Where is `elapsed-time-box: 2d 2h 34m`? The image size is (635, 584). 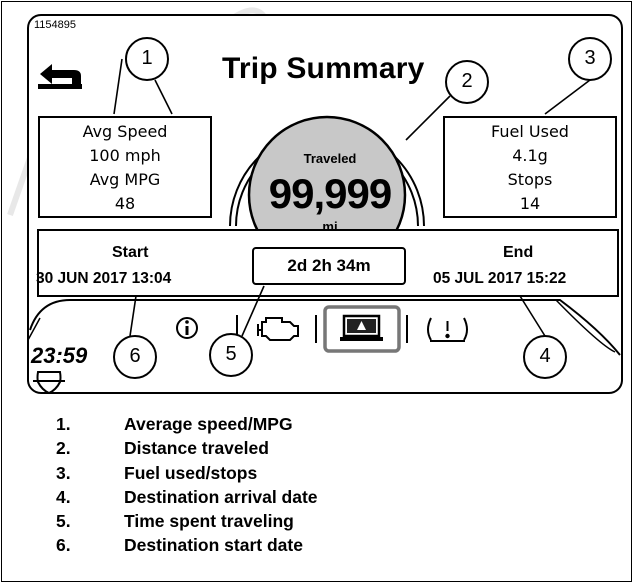
elapsed-time-box: 2d 2h 34m is located at coordinates (329, 266).